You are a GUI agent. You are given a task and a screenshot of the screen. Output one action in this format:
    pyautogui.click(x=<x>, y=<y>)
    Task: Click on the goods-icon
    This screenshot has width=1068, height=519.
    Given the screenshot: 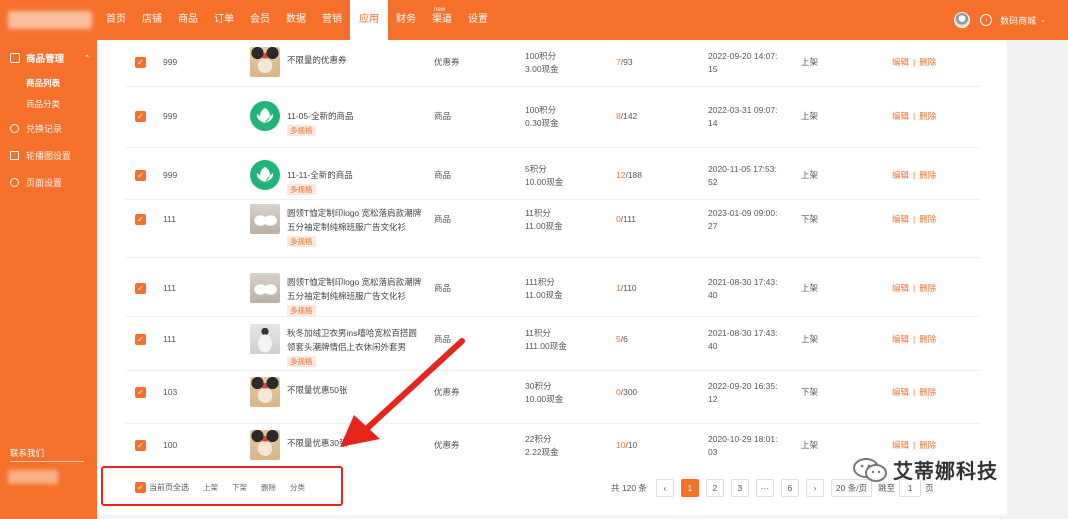 What is the action you would take?
    pyautogui.click(x=15, y=58)
    